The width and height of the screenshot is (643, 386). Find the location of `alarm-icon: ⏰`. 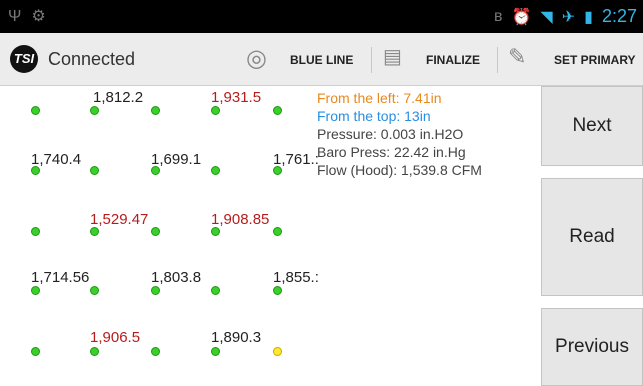

alarm-icon: ⏰ is located at coordinates (521, 17).